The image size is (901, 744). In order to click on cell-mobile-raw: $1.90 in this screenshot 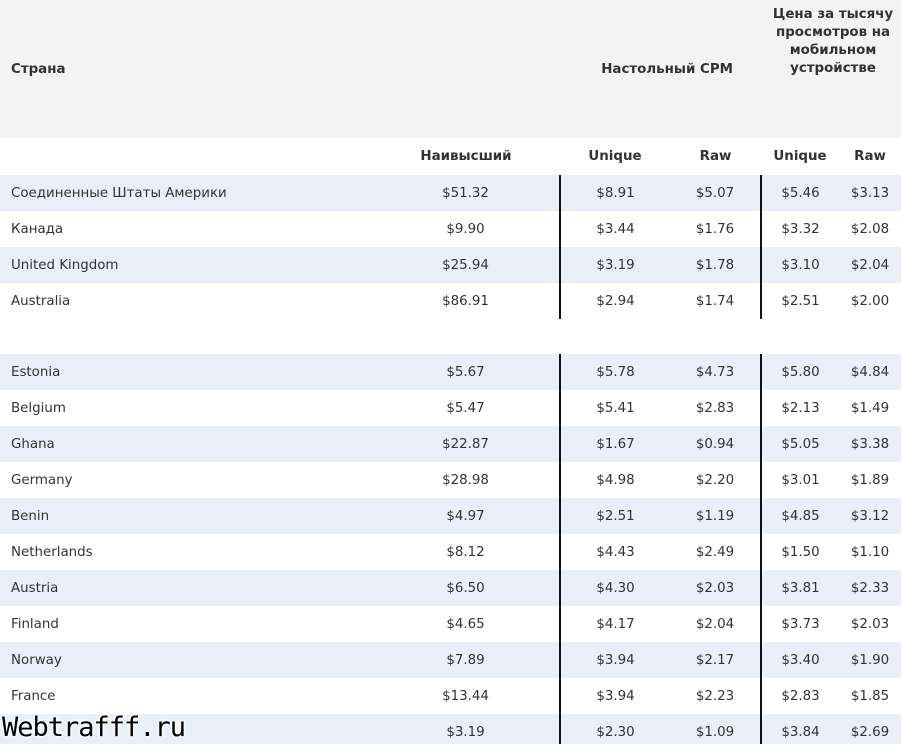, I will do `click(870, 660)`.